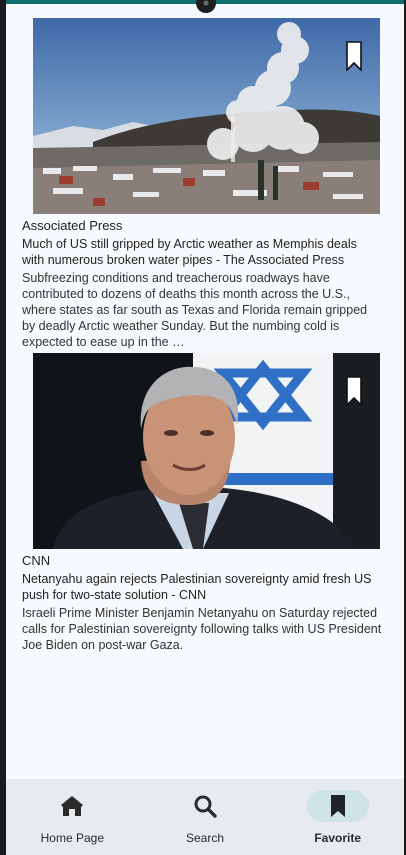 Image resolution: width=406 pixels, height=855 pixels. I want to click on article-source: CNN, so click(36, 560).